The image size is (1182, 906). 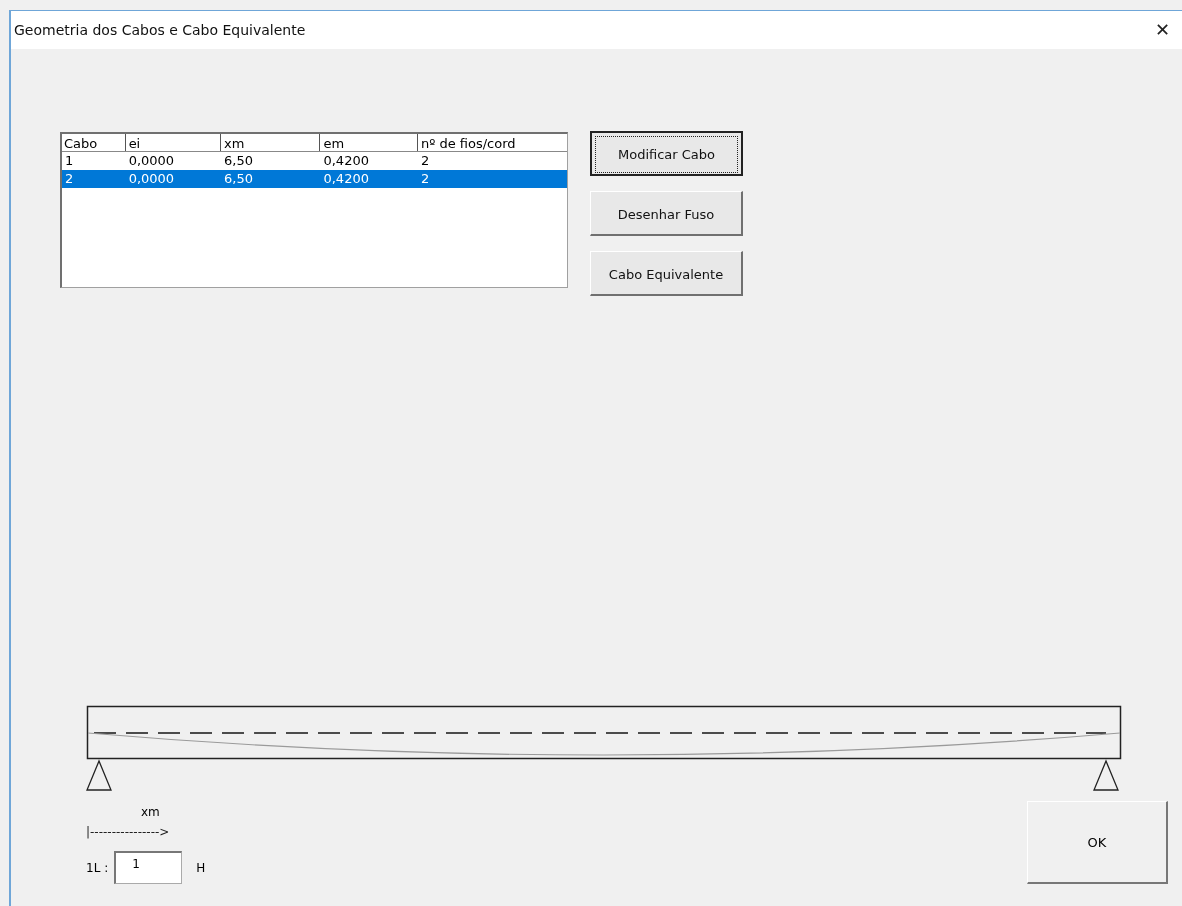 What do you see at coordinates (369, 142) in the screenshot?
I see `column-header: em` at bounding box center [369, 142].